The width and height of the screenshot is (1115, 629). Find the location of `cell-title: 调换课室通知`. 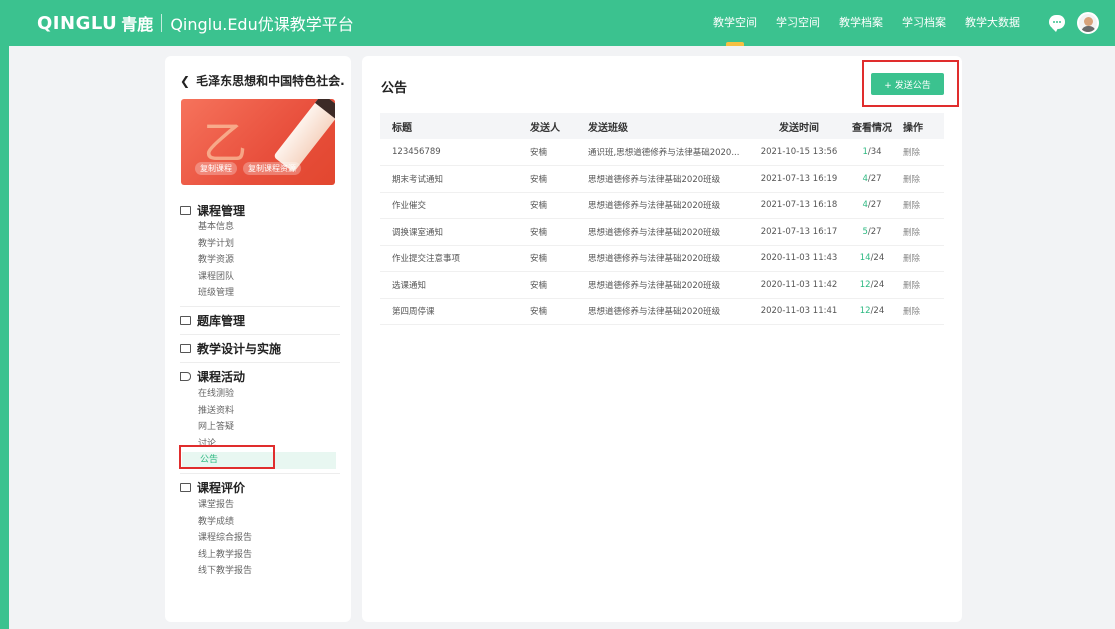

cell-title: 调换课室通知 is located at coordinates (455, 232).